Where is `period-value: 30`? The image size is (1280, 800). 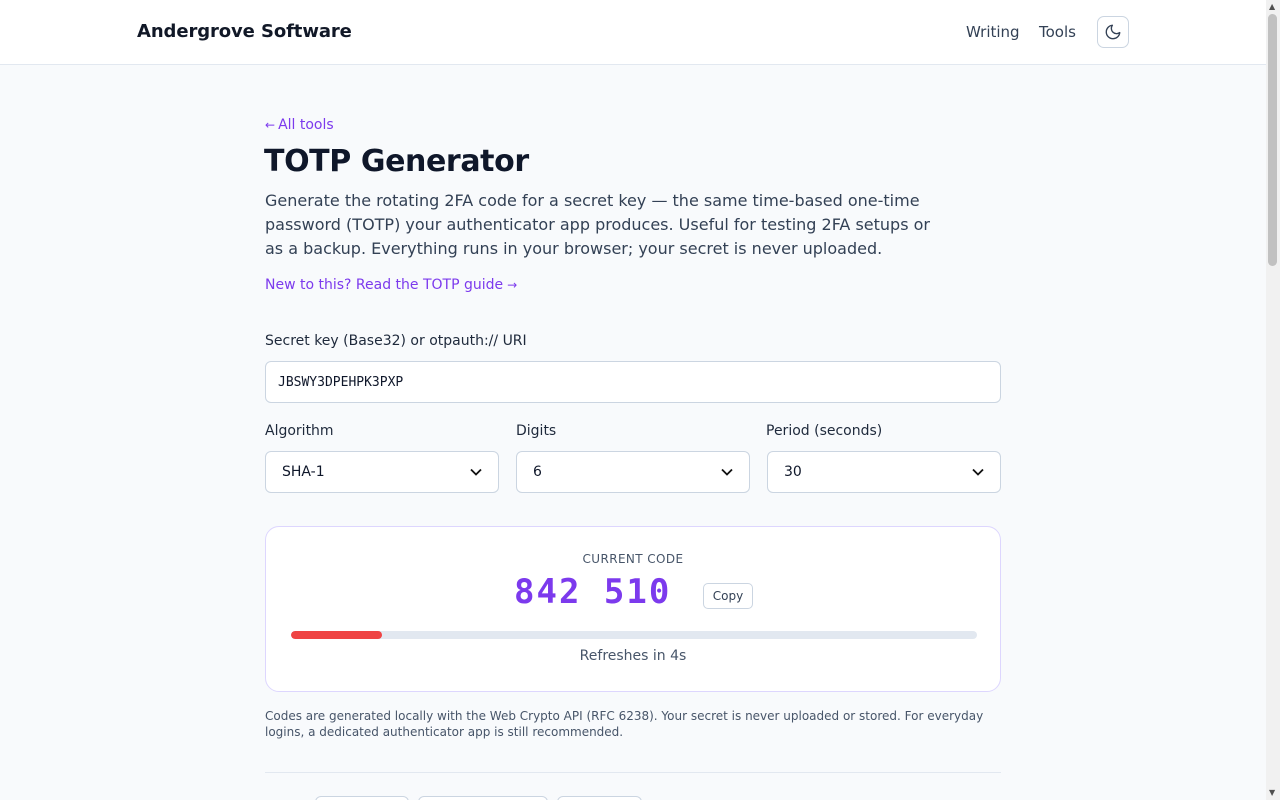 period-value: 30 is located at coordinates (793, 472).